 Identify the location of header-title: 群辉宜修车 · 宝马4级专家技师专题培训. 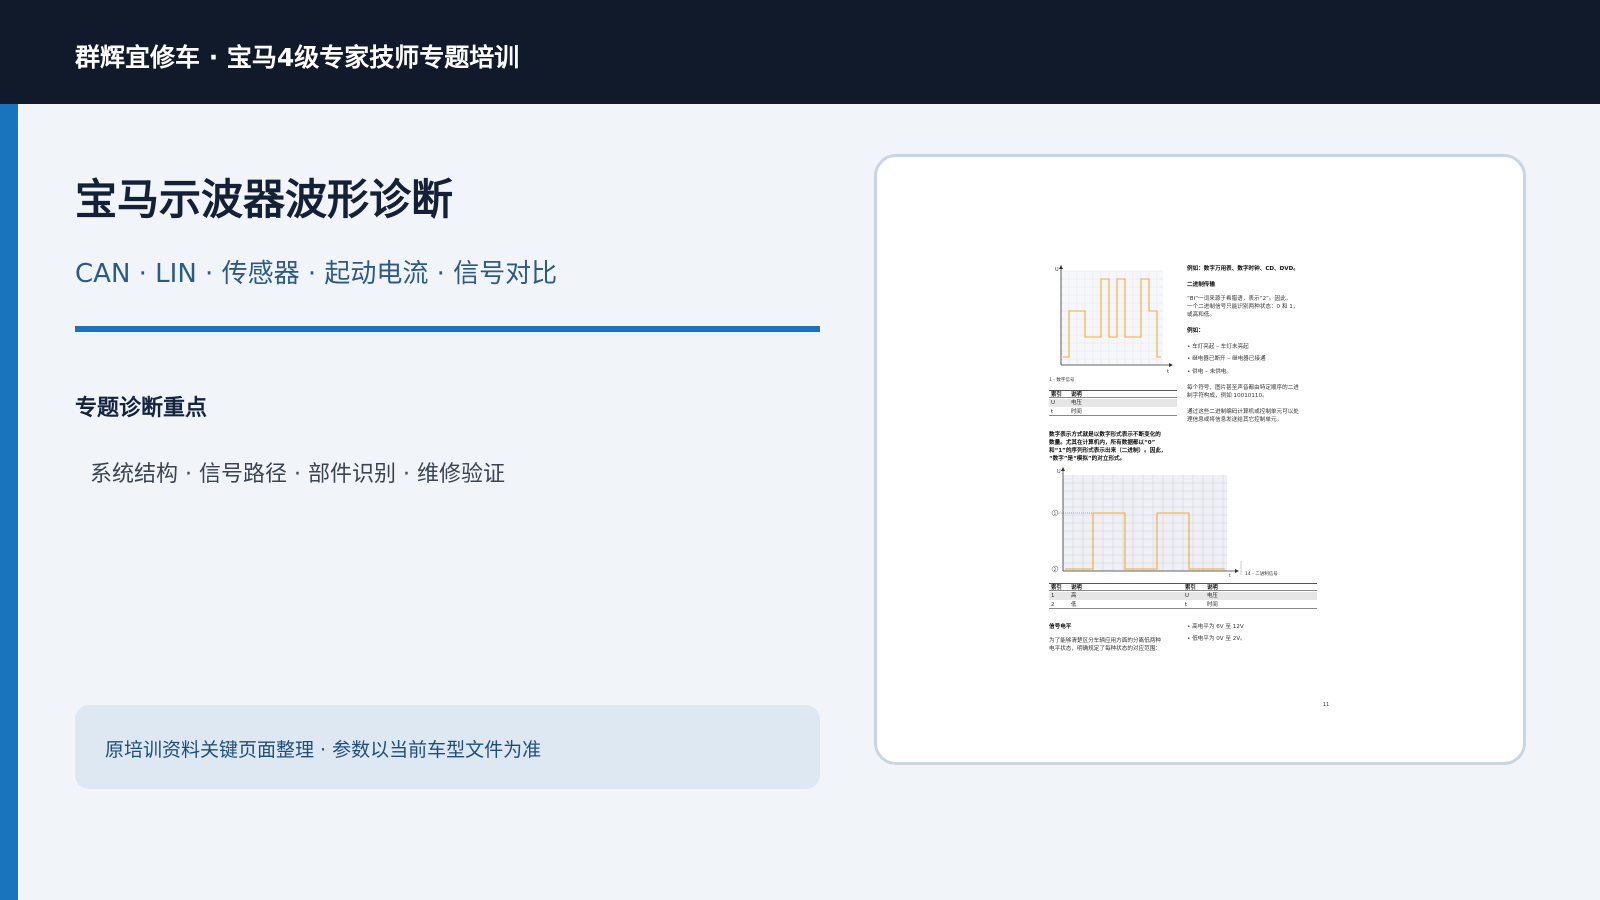
(297, 57).